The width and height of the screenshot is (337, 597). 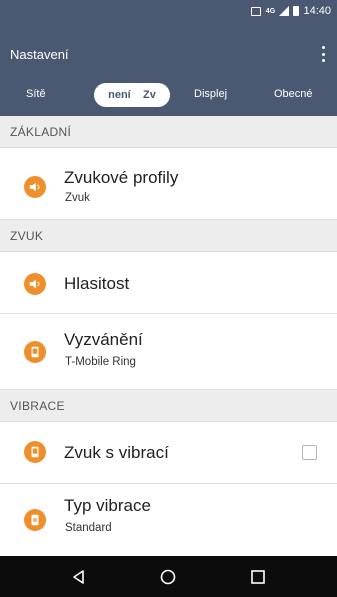 What do you see at coordinates (309, 452) in the screenshot?
I see `vibrate-checkbox` at bounding box center [309, 452].